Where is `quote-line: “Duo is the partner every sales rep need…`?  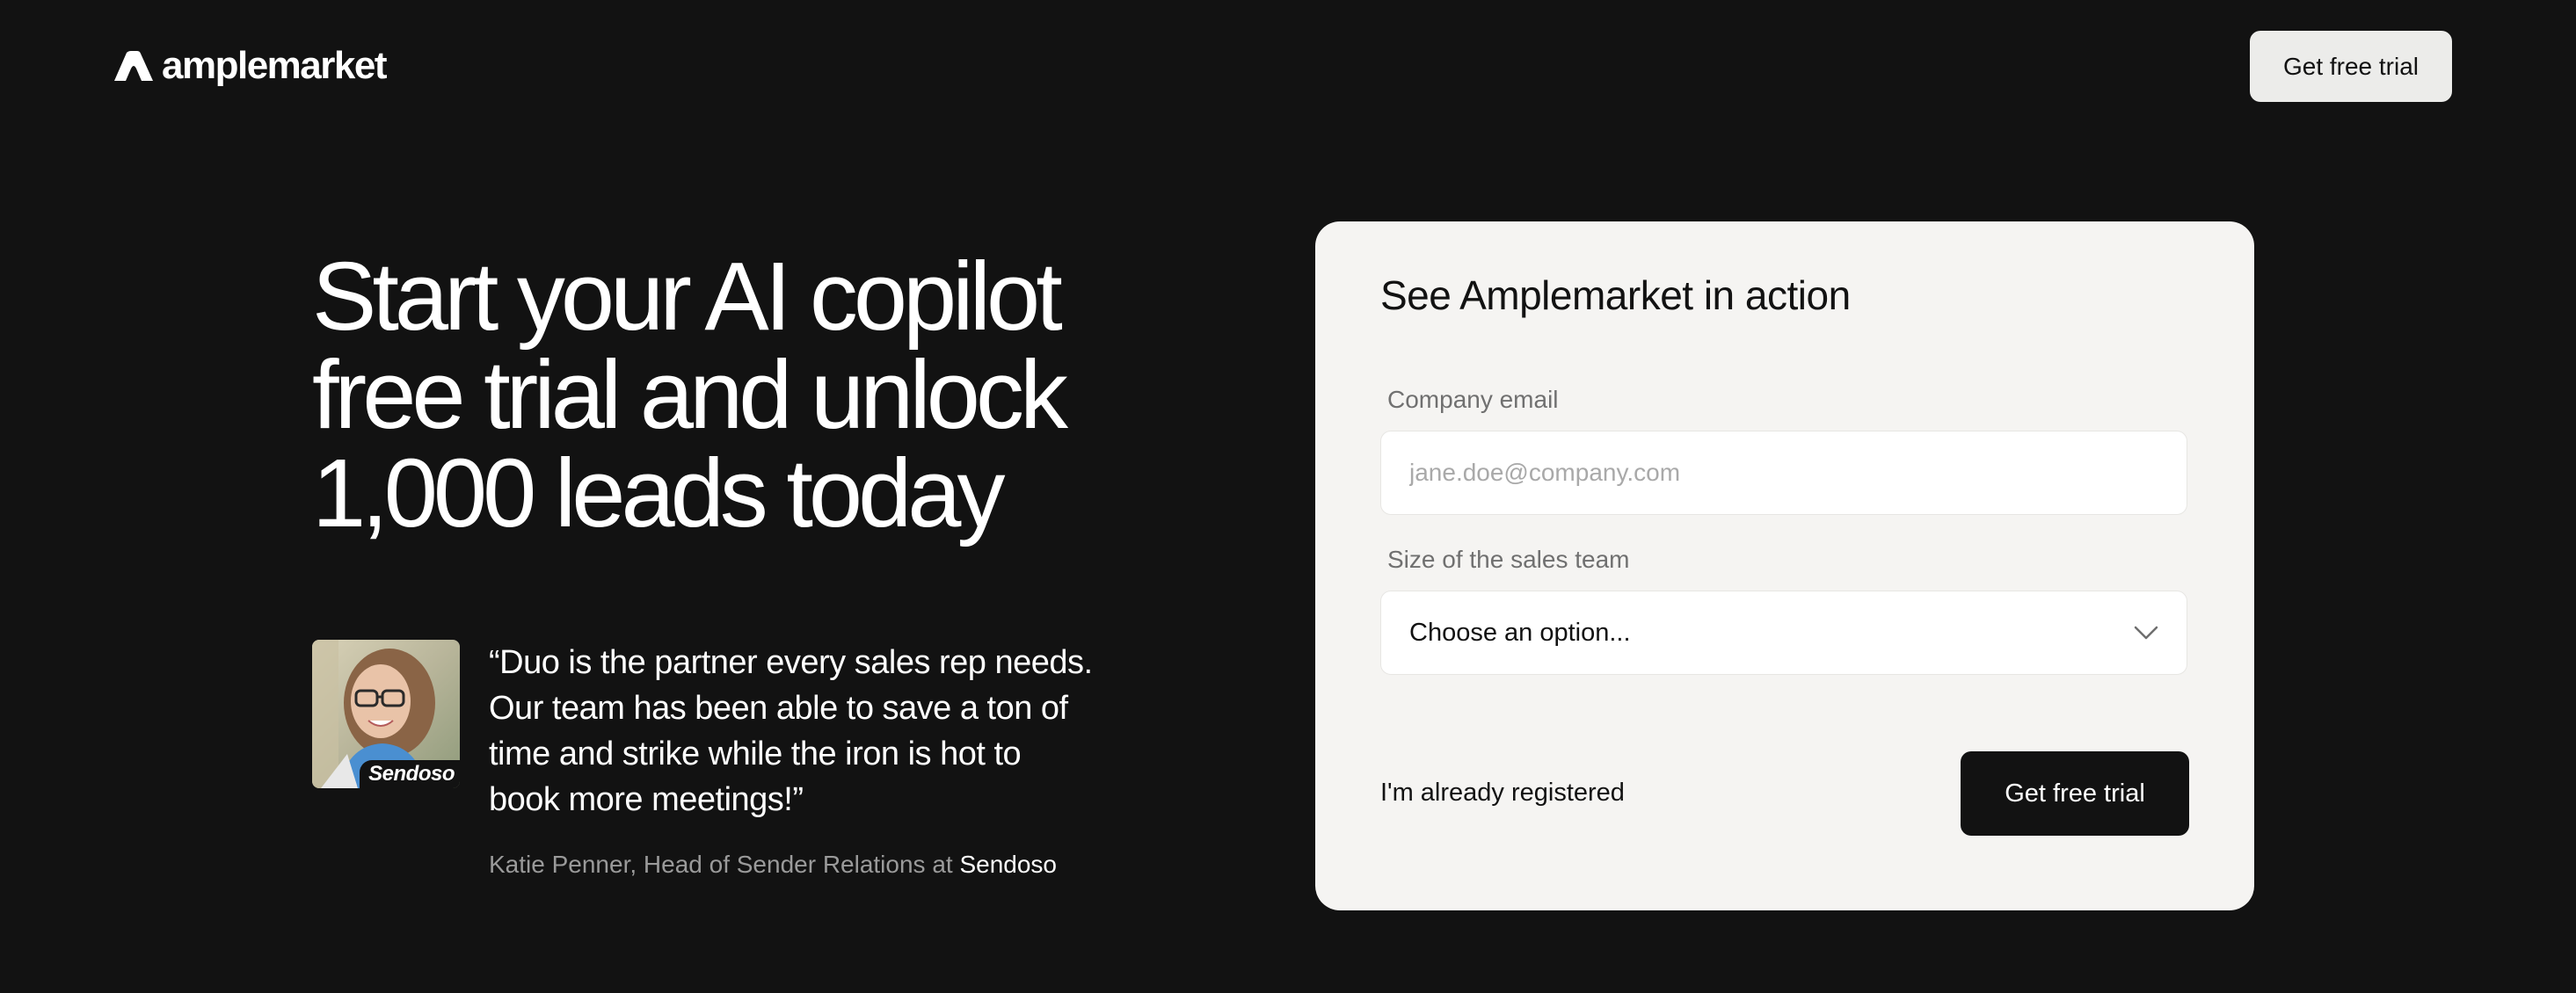 quote-line: “Duo is the partner every sales rep need… is located at coordinates (791, 662).